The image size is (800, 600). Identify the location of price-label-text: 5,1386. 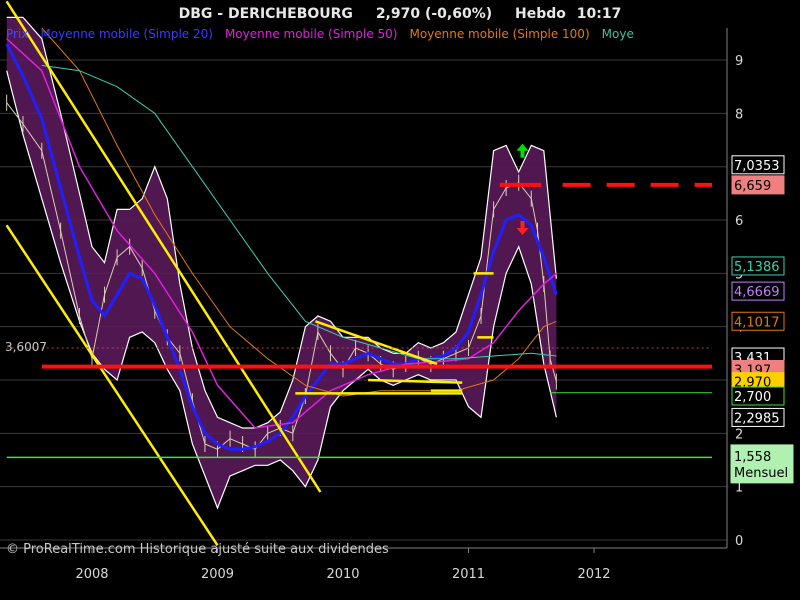
(757, 267).